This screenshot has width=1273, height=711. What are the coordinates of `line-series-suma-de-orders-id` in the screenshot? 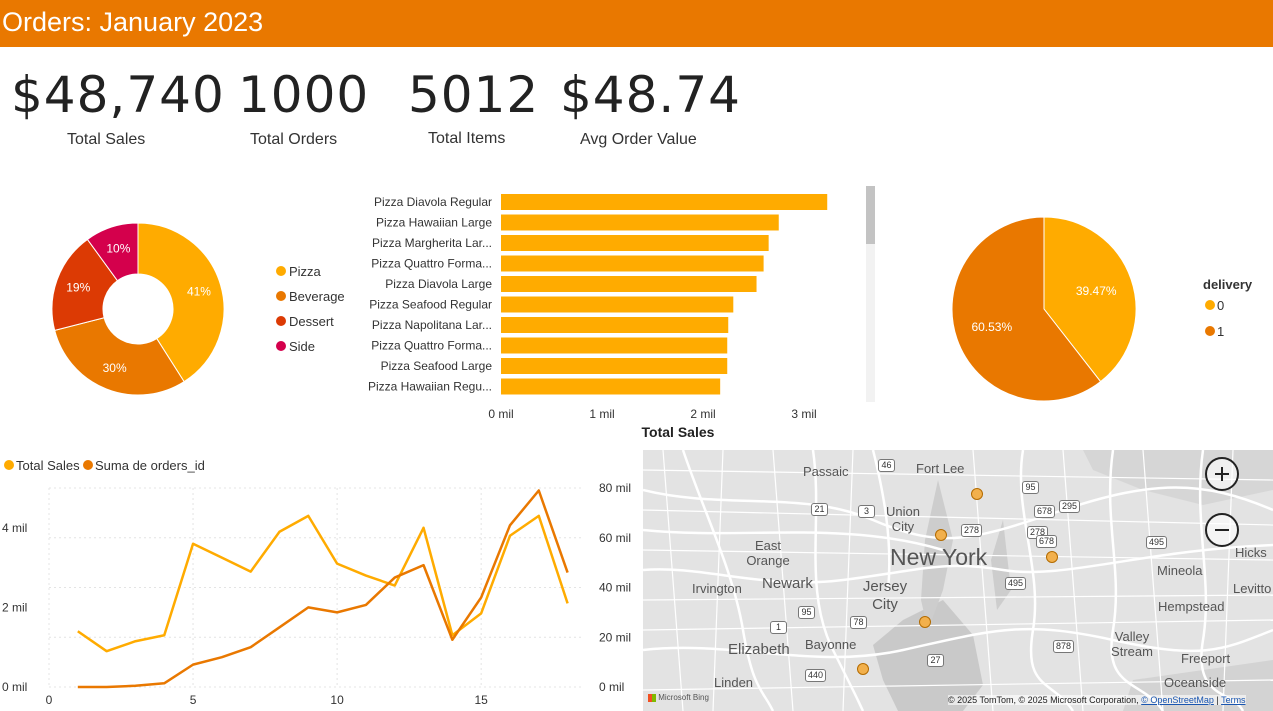 It's located at (323, 589).